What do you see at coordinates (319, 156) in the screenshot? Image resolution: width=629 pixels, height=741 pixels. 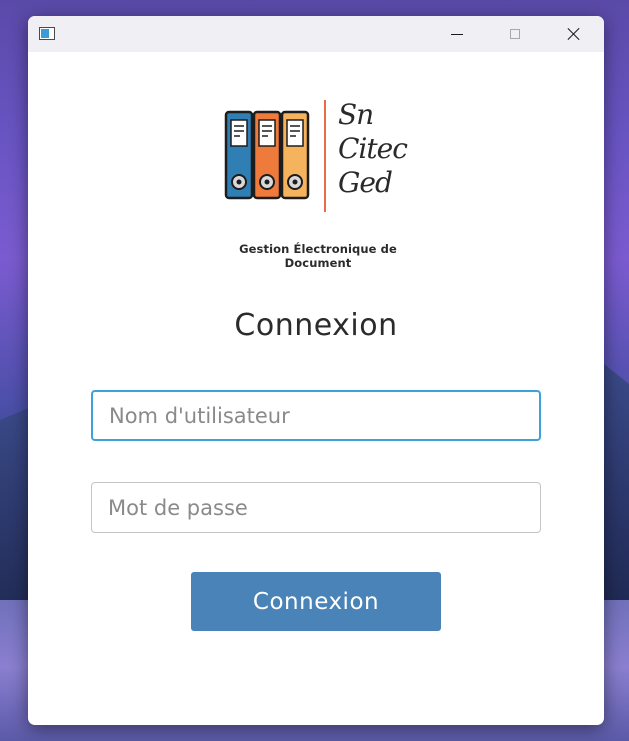 I see `app-logo: Sn Citec Ged` at bounding box center [319, 156].